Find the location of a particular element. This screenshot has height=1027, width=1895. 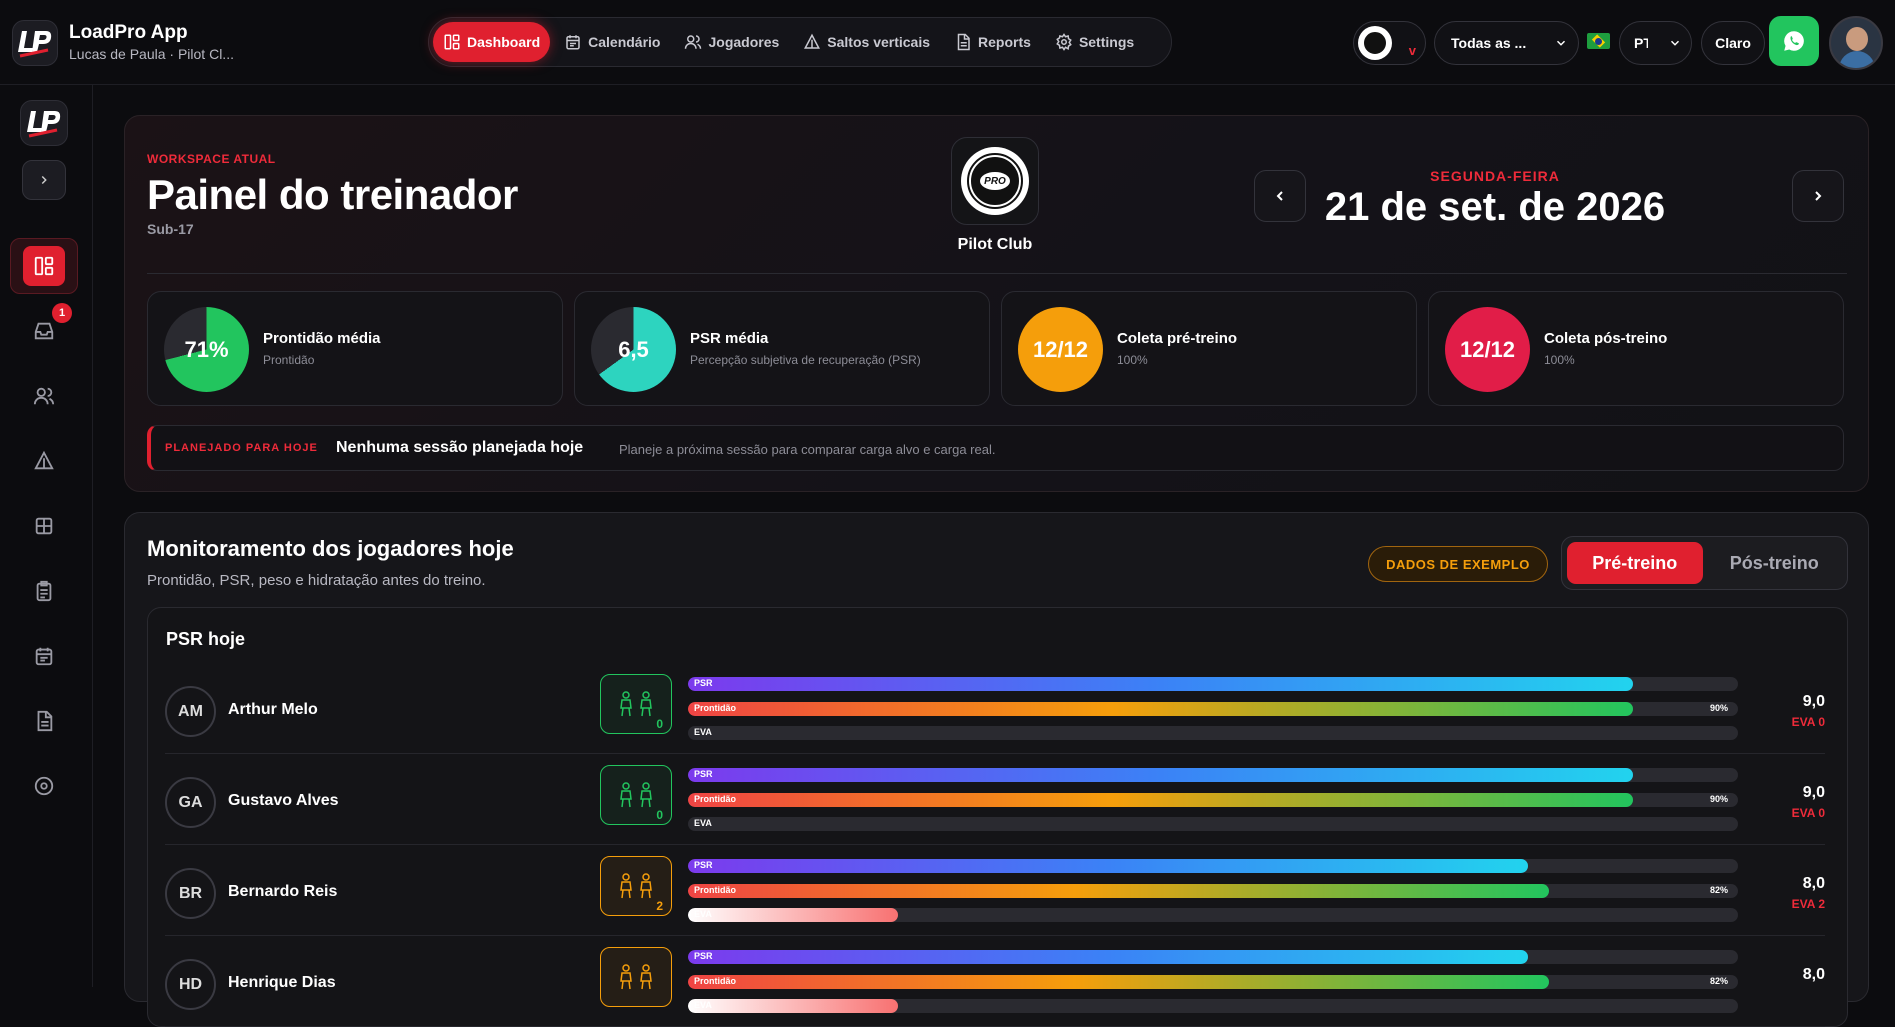

sidebar-item-jumps is located at coordinates (44, 461).